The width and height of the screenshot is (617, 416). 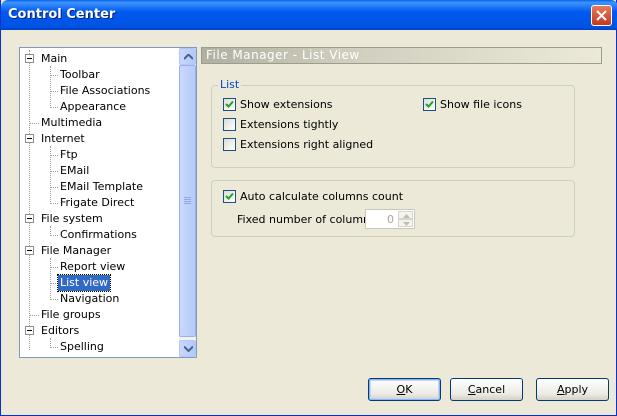 I want to click on apply-button: Apply, so click(x=572, y=389).